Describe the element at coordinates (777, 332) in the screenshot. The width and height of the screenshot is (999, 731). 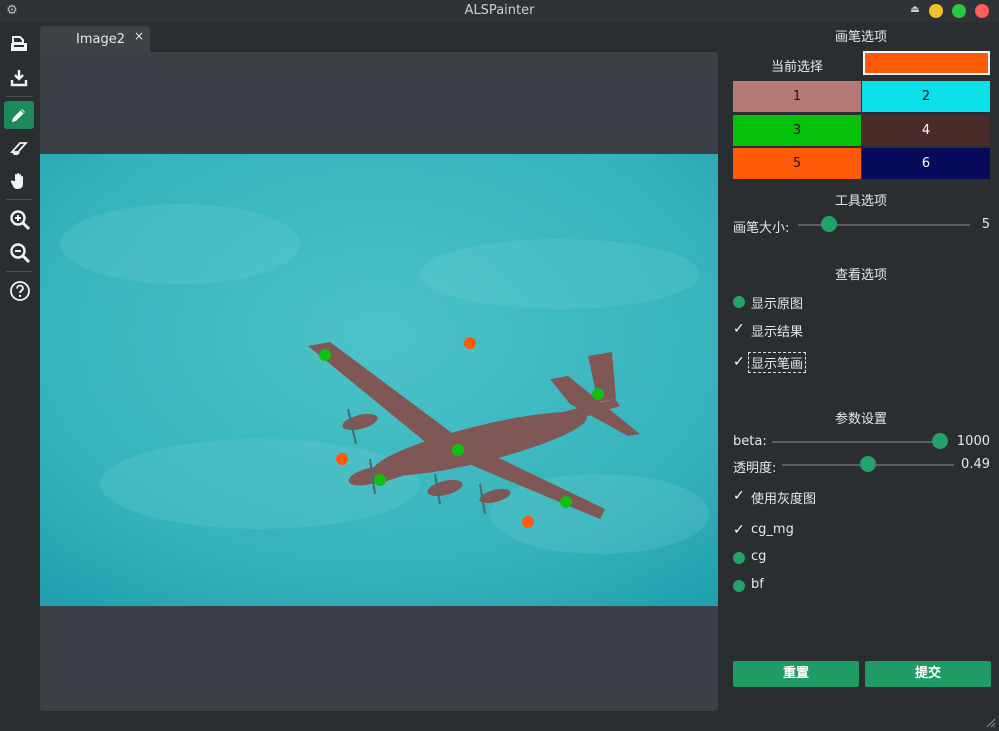
I see `show-result-label: 显示结果` at that location.